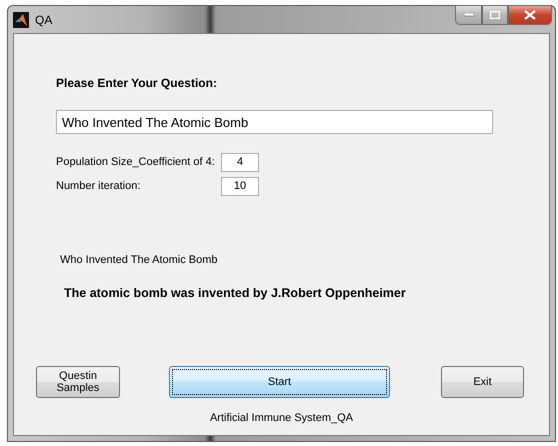  I want to click on action-button: Questin Samples, so click(78, 382).